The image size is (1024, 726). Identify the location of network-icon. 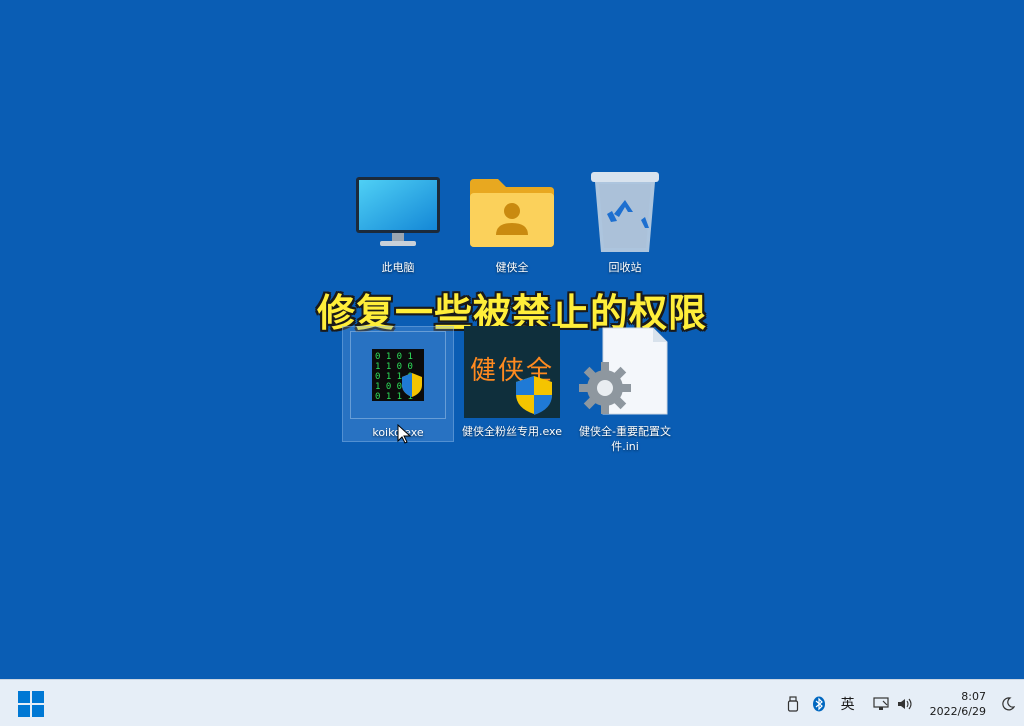
(881, 703).